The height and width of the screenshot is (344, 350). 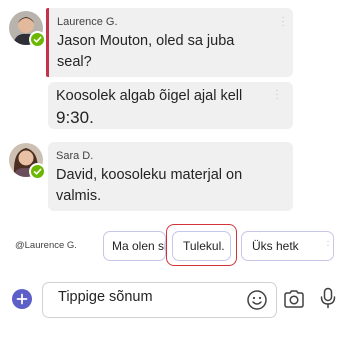 I want to click on message-compose-box: Tippige sõnum, so click(x=159, y=300).